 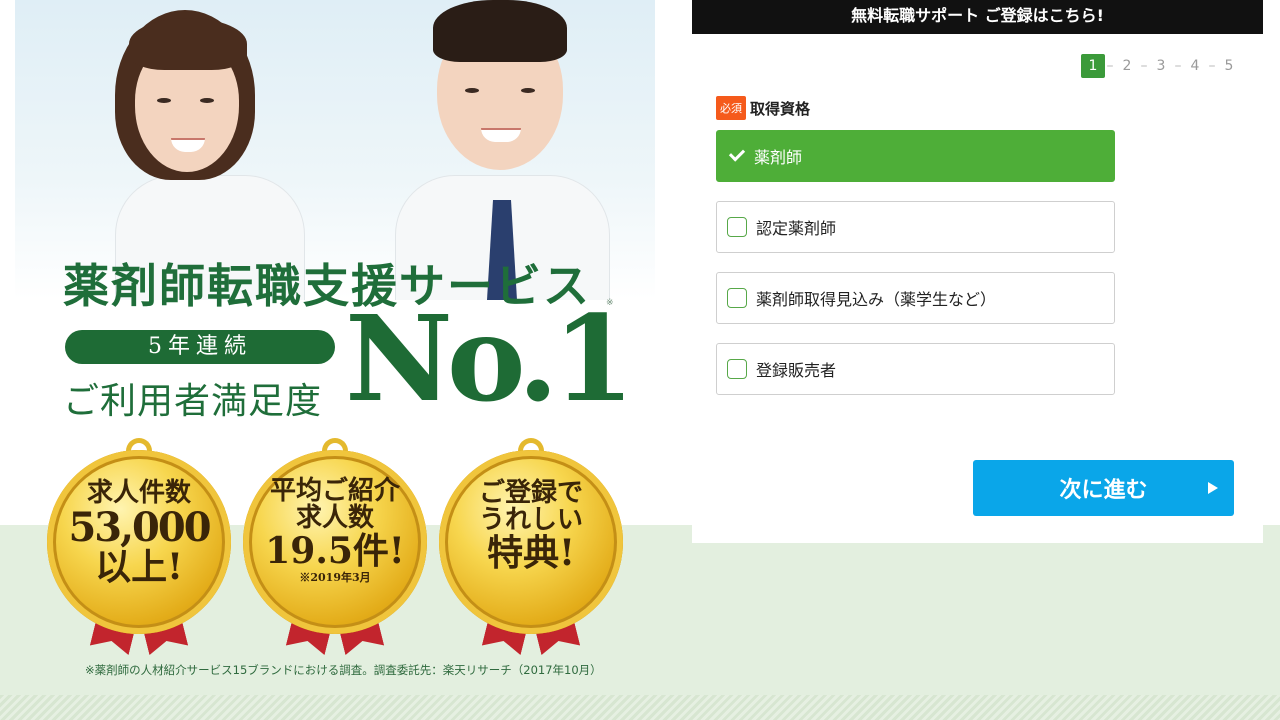 What do you see at coordinates (138, 493) in the screenshot?
I see `medal-line1: 求人件数` at bounding box center [138, 493].